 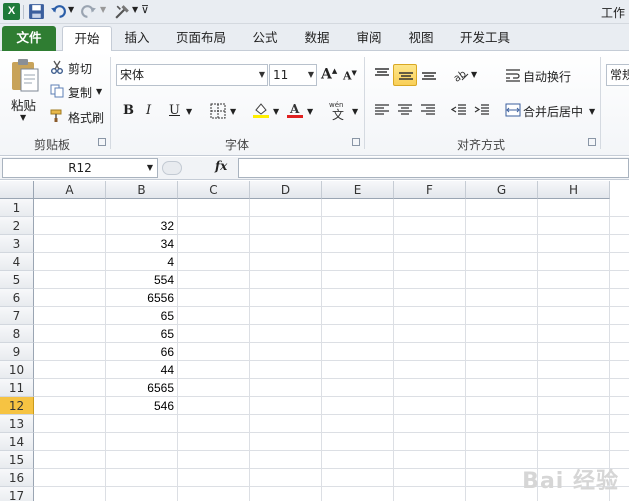 What do you see at coordinates (276, 111) in the screenshot?
I see `fill-color-dropdown-icon: ▼` at bounding box center [276, 111].